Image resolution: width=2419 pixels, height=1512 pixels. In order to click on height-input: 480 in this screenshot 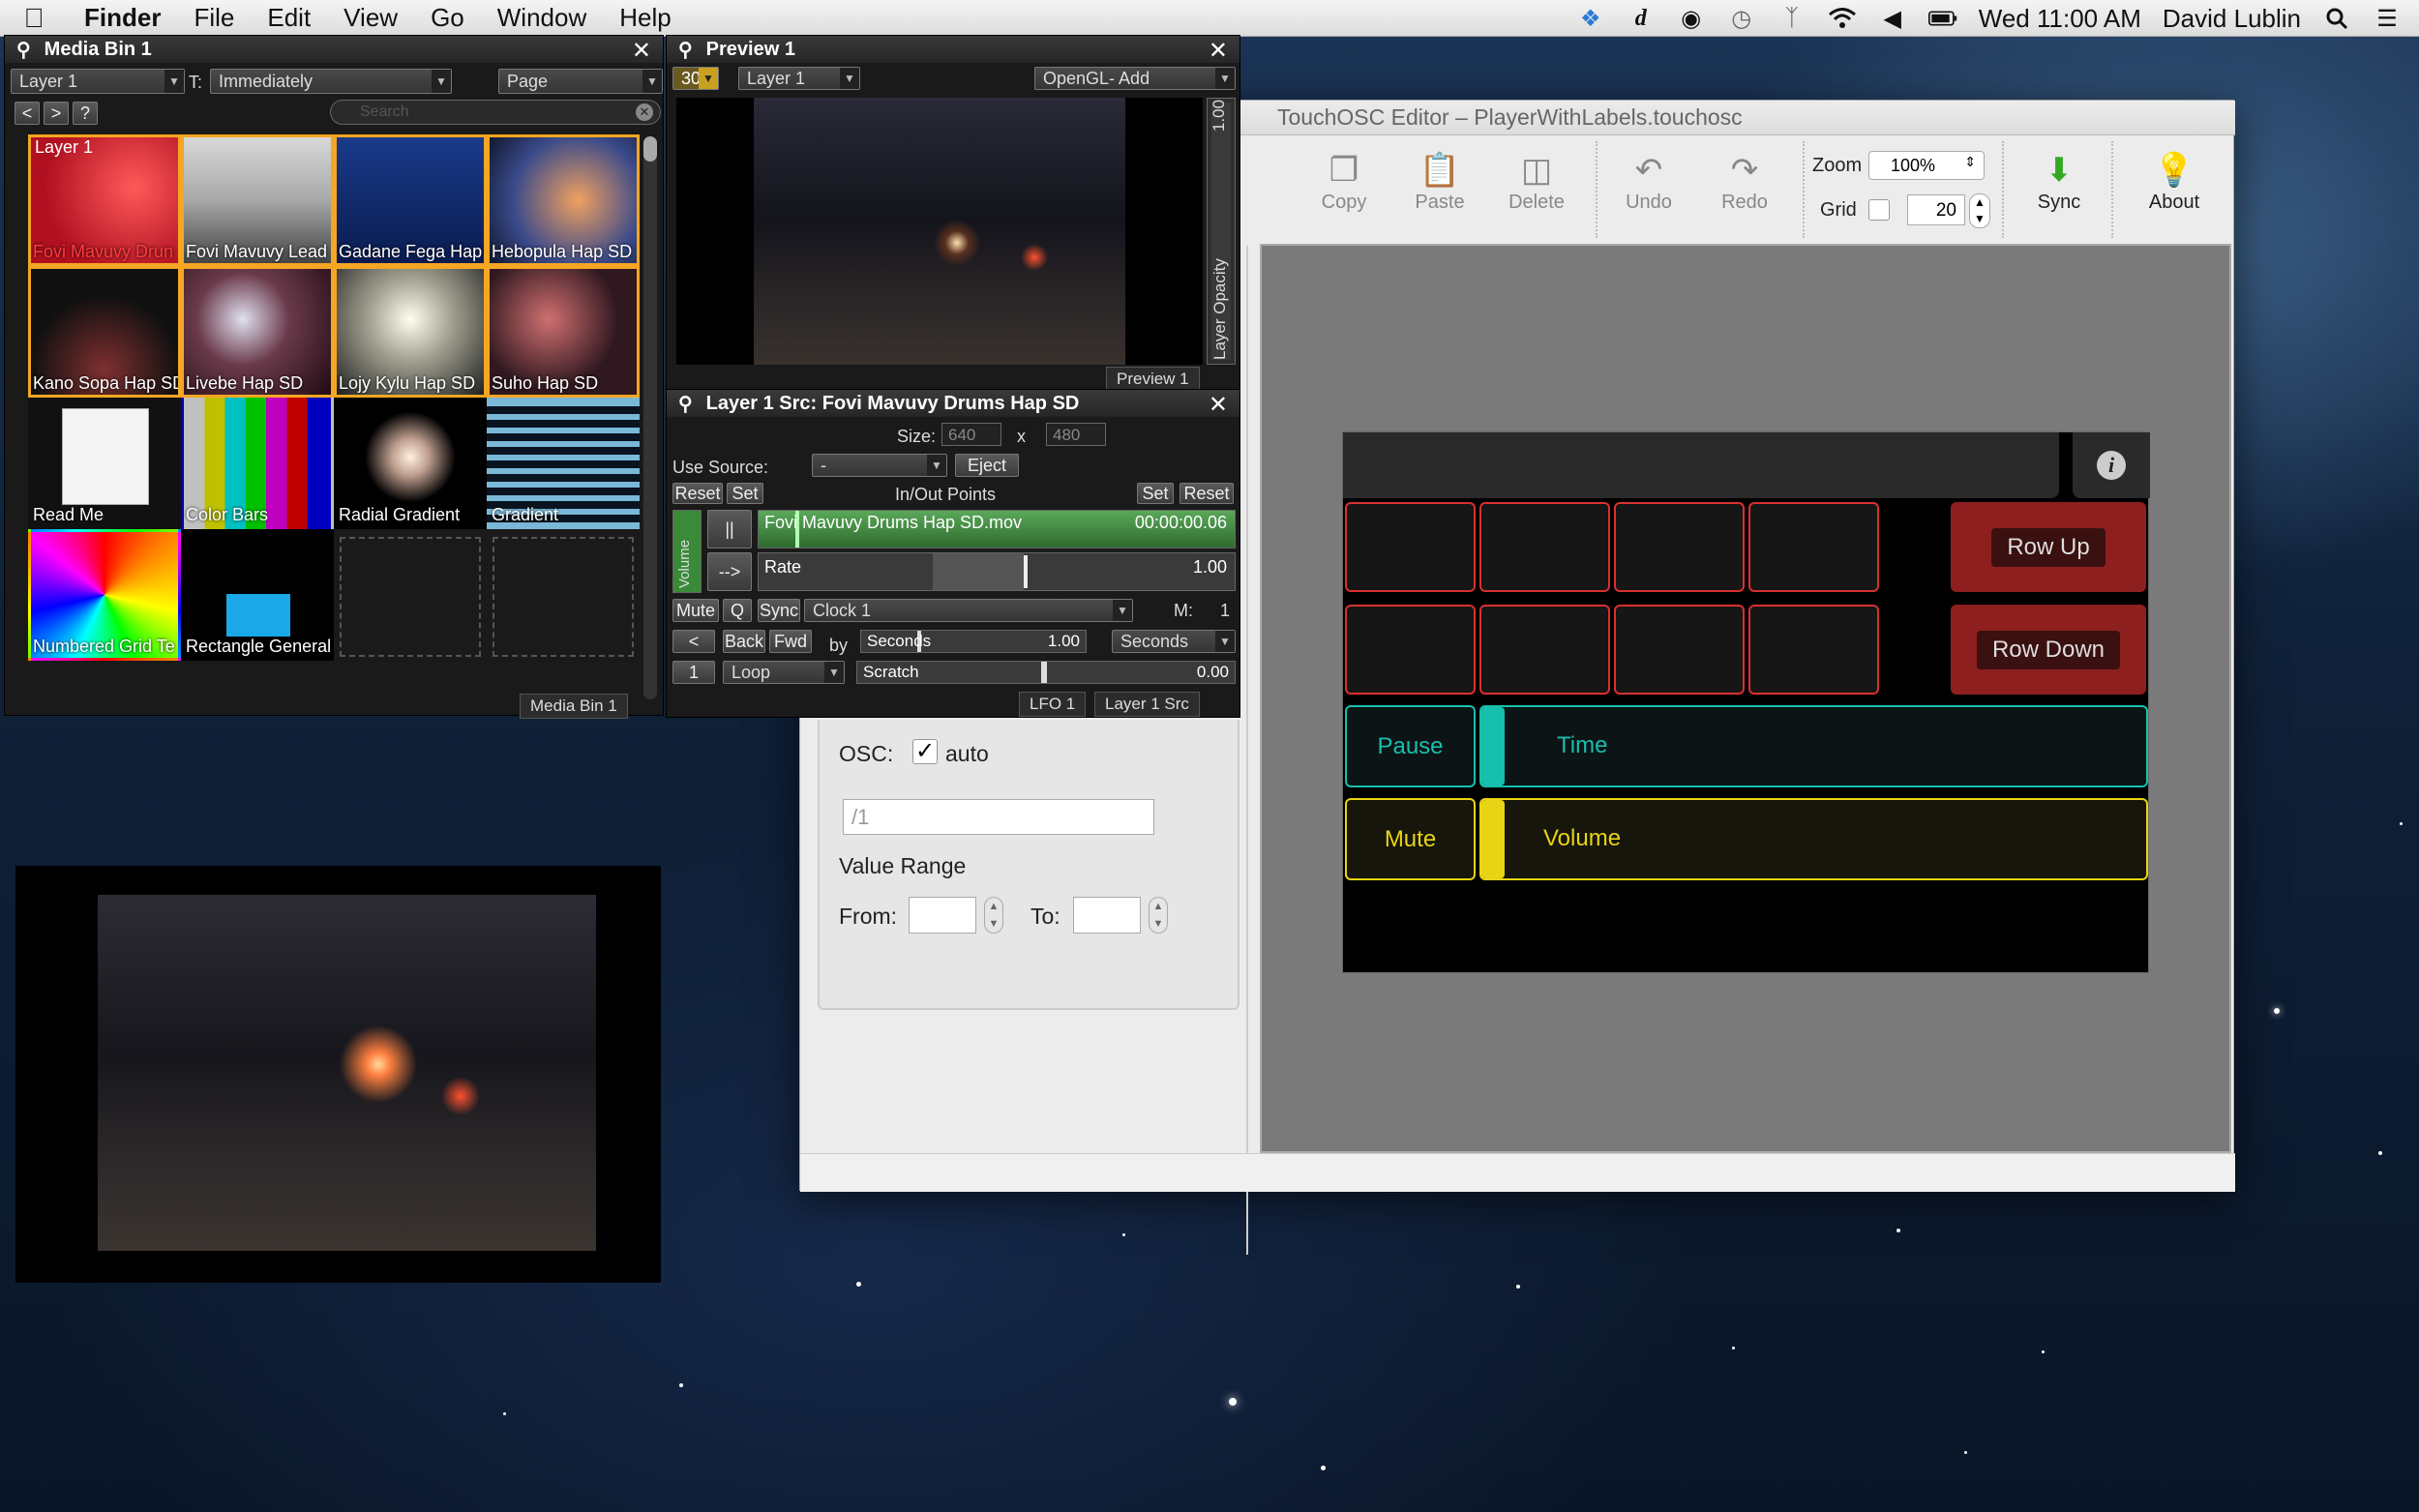, I will do `click(1076, 435)`.